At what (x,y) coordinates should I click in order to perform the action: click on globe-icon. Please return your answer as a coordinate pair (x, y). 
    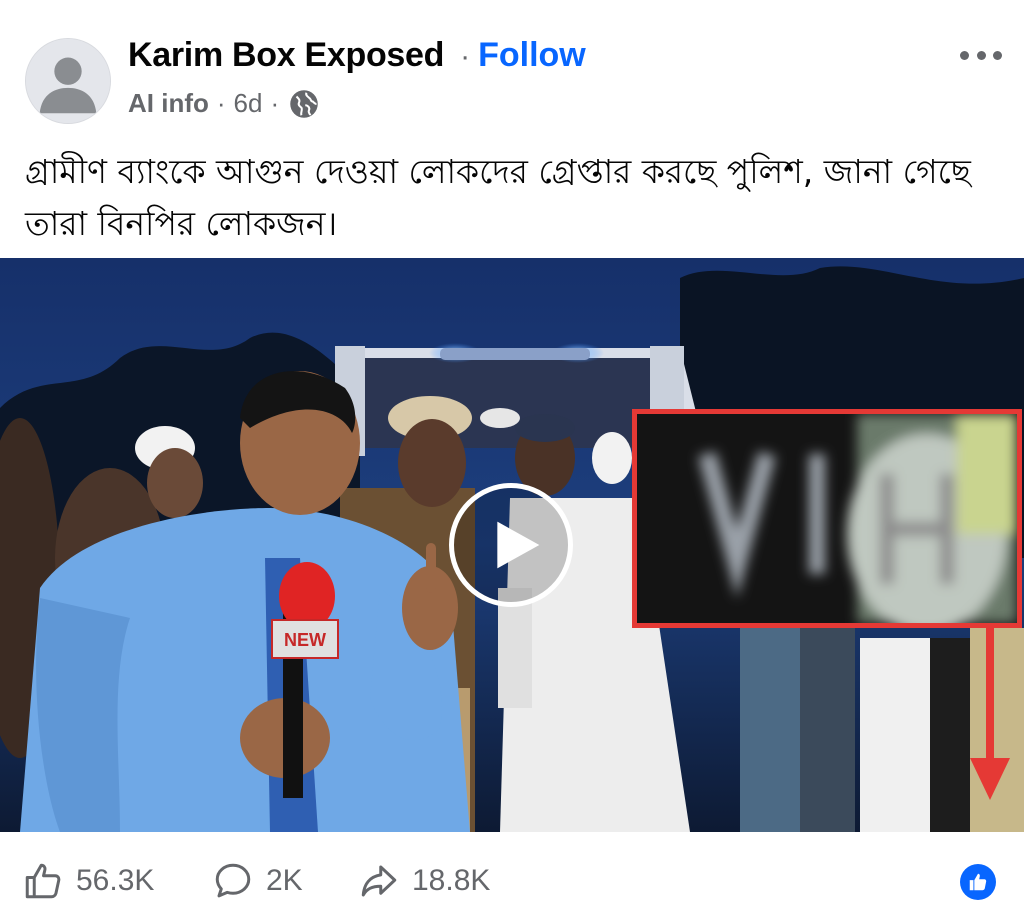
    Looking at the image, I should click on (304, 104).